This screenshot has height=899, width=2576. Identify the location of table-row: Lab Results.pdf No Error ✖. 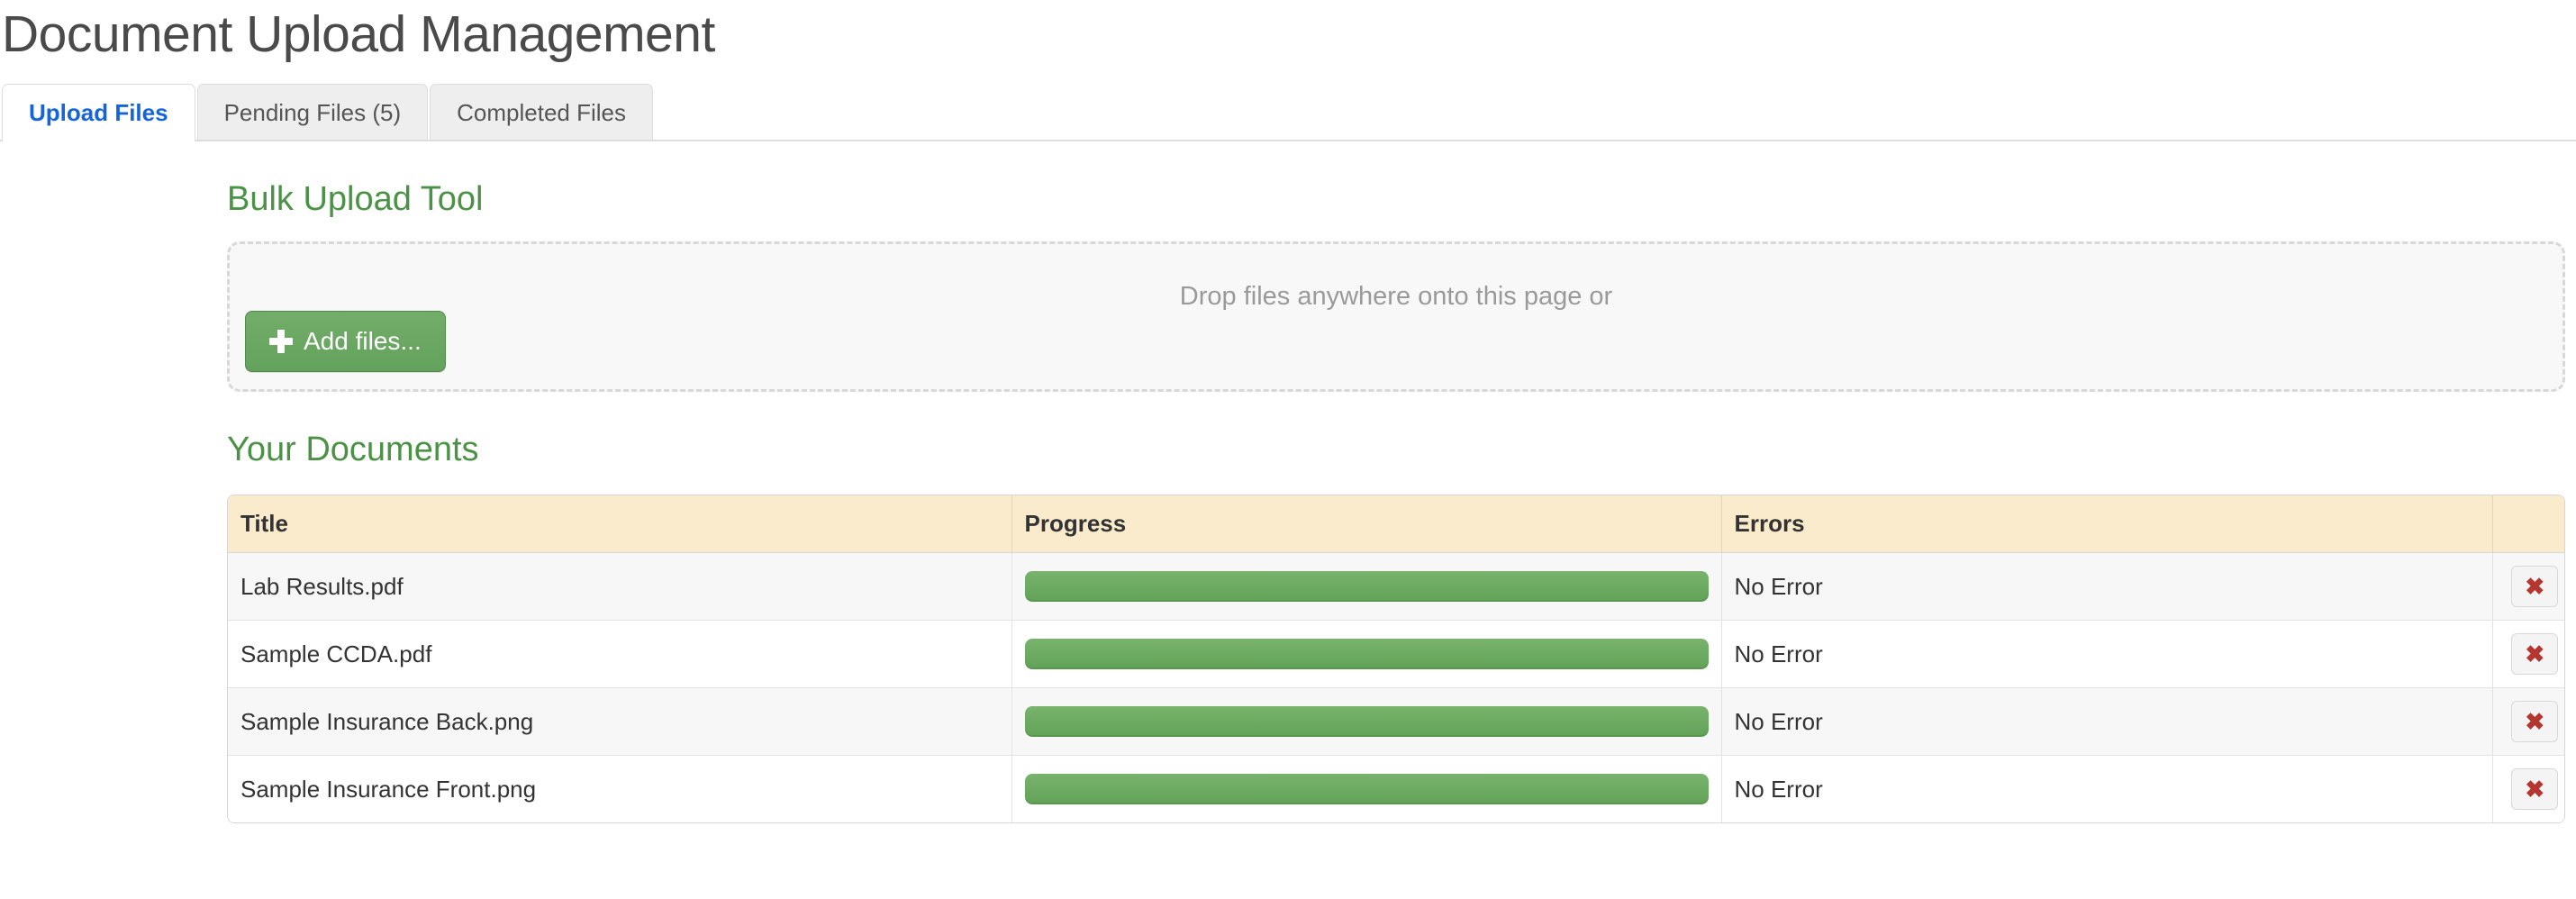
(1396, 587).